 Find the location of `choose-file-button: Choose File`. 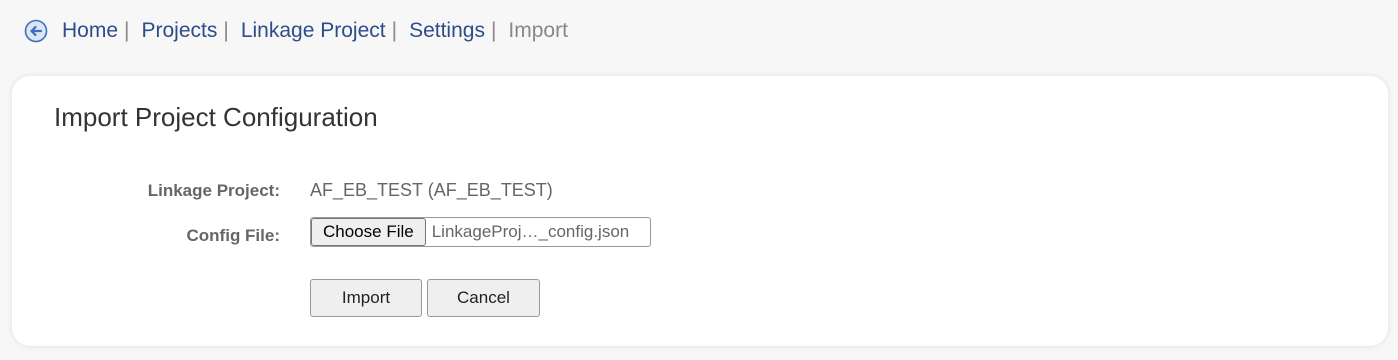

choose-file-button: Choose File is located at coordinates (368, 232).